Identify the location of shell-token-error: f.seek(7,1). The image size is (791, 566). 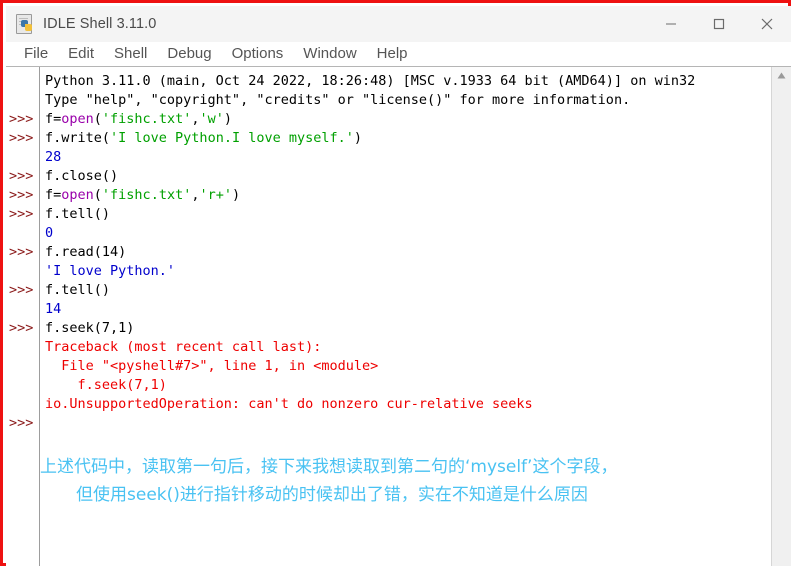
(106, 385).